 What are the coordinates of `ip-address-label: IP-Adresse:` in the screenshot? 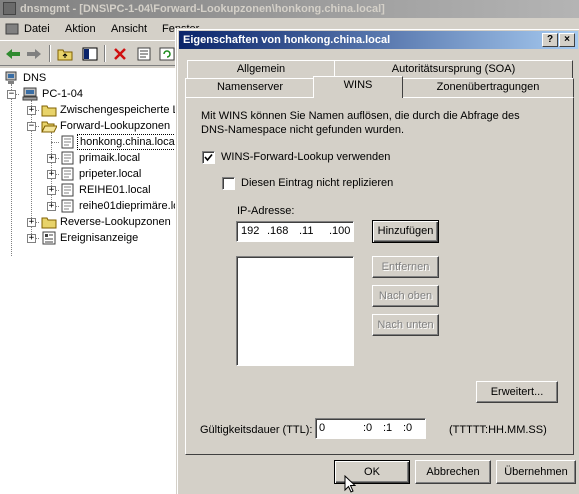 It's located at (266, 211).